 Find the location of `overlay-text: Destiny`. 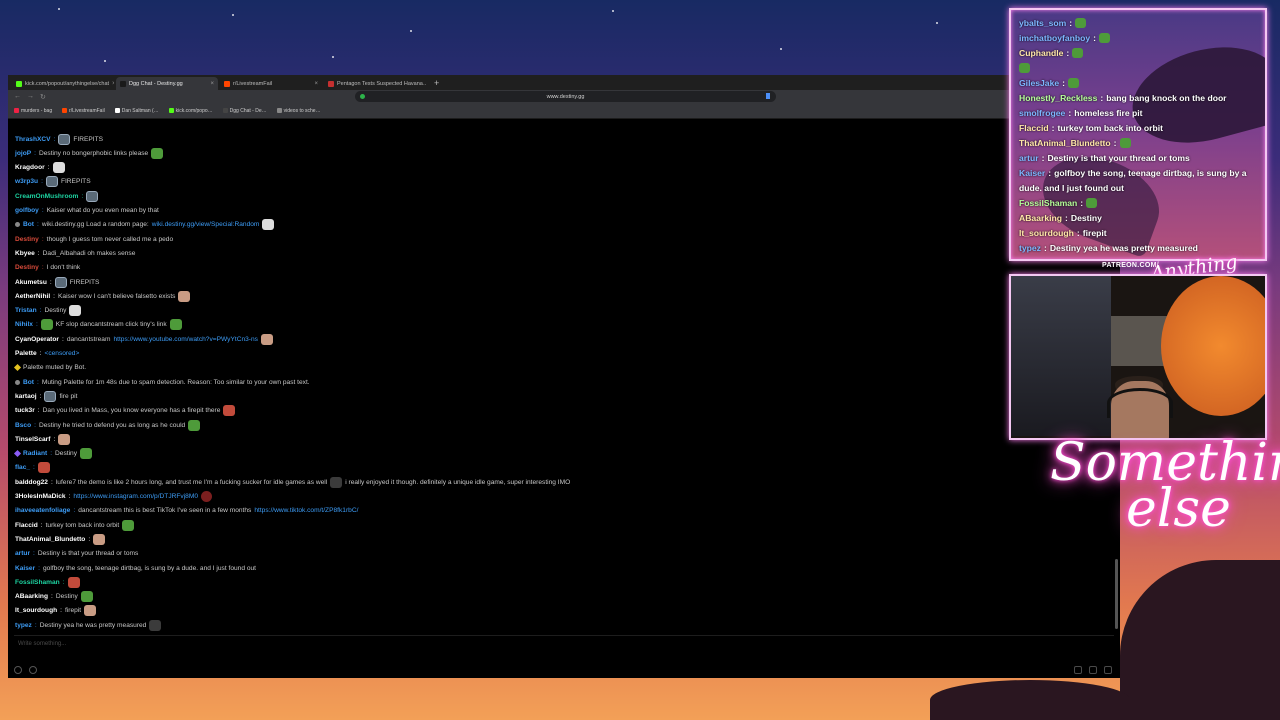

overlay-text: Destiny is located at coordinates (1086, 218).